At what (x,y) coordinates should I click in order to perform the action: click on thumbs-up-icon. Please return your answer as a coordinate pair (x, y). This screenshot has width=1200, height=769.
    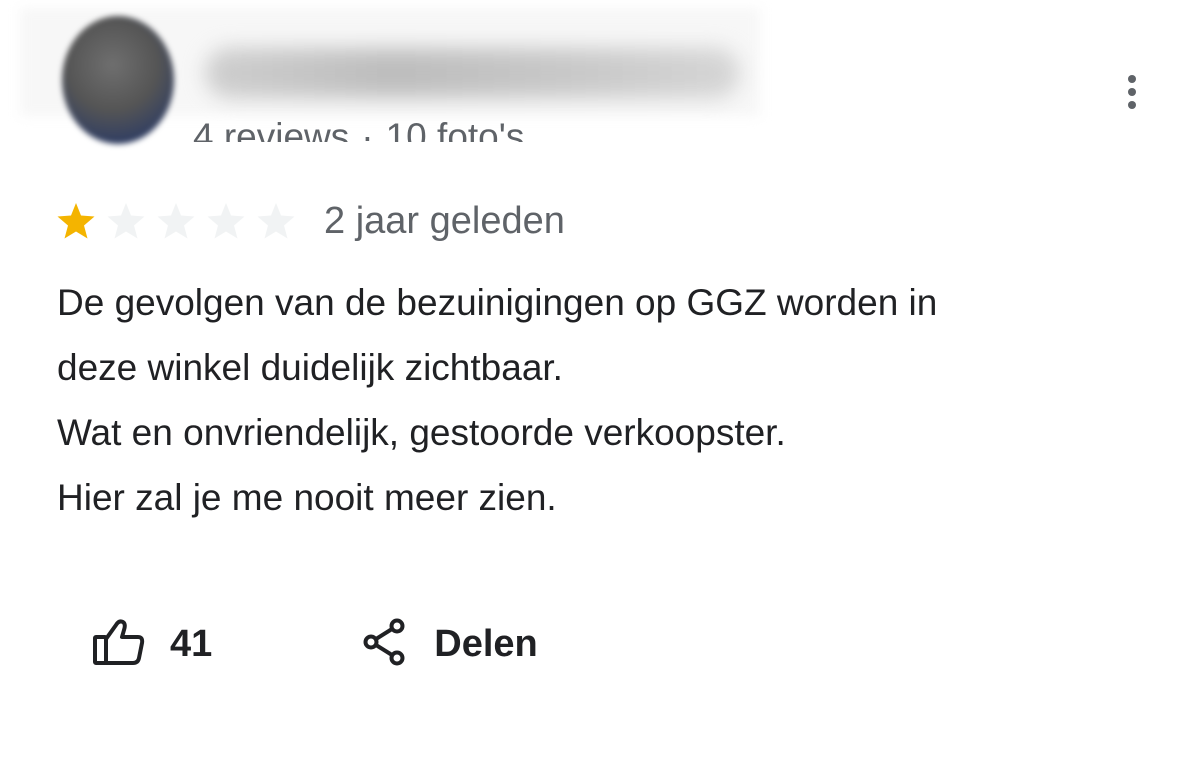
    Looking at the image, I should click on (119, 644).